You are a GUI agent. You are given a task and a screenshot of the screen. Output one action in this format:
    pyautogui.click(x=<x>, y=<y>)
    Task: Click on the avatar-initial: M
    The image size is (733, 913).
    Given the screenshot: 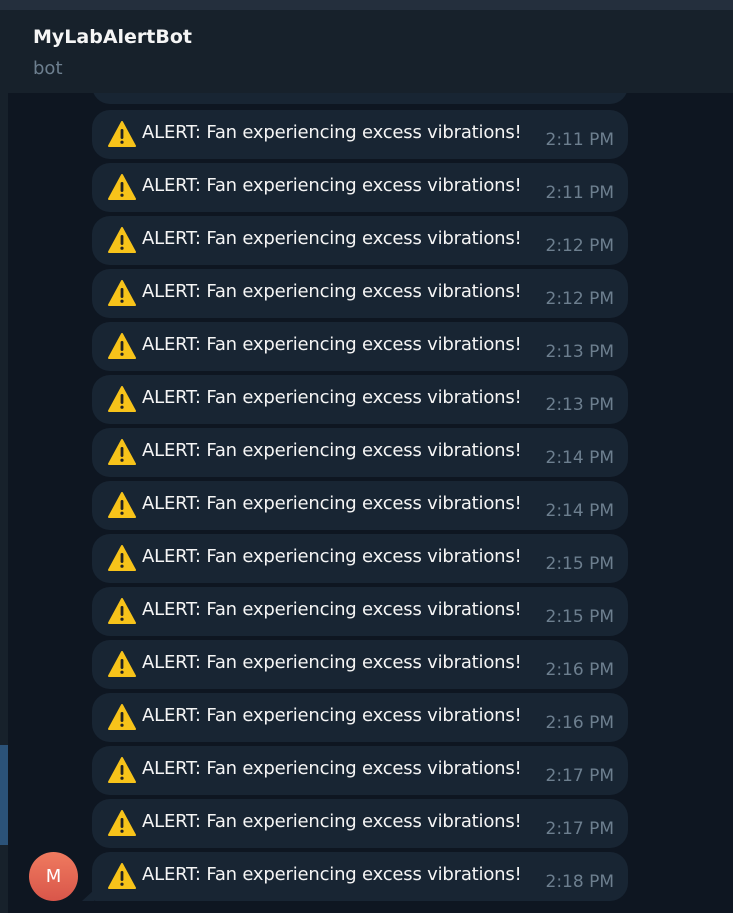 What is the action you would take?
    pyautogui.click(x=53, y=876)
    